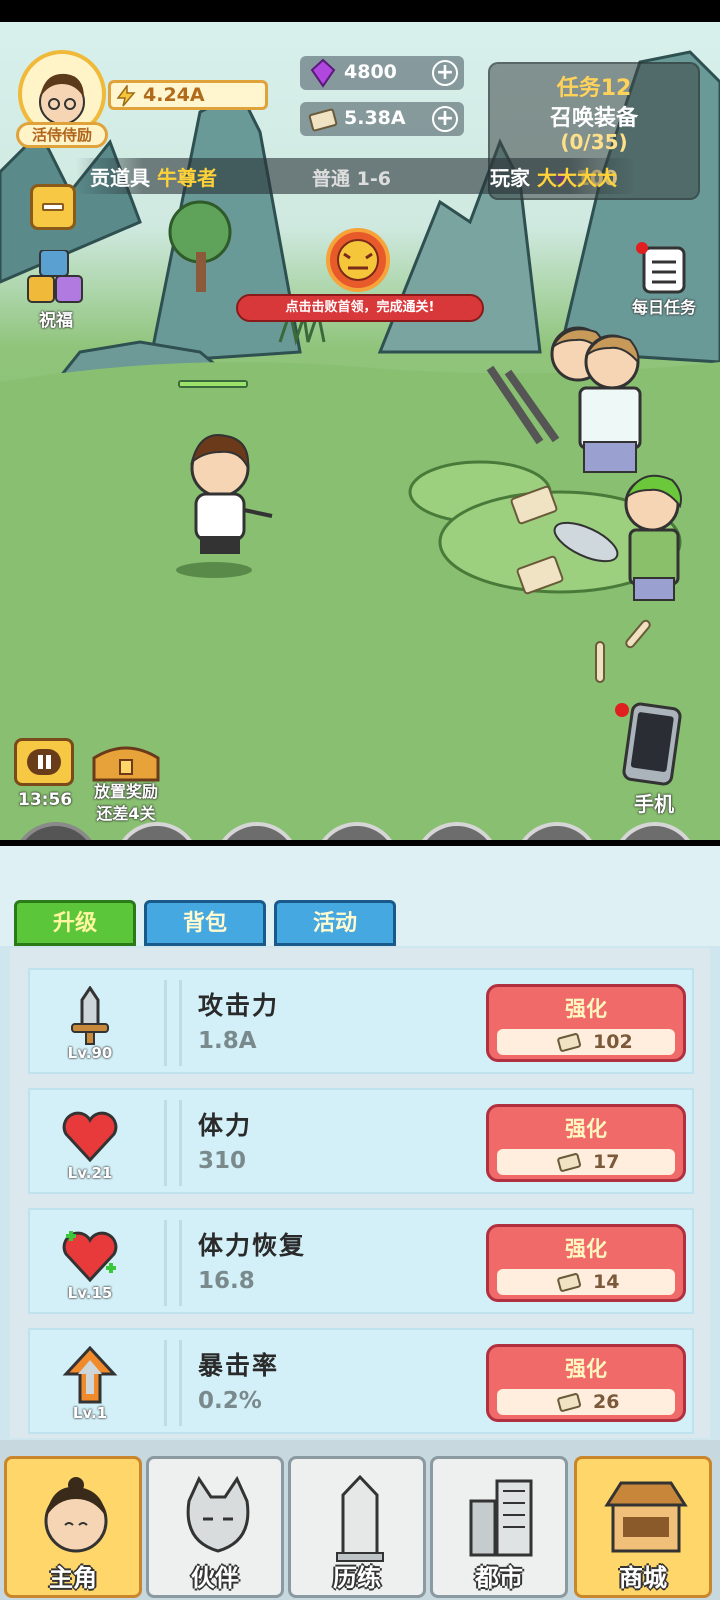 The image size is (720, 1600). Describe the element at coordinates (646, 1517) in the screenshot. I see `market-stall-icon` at that location.